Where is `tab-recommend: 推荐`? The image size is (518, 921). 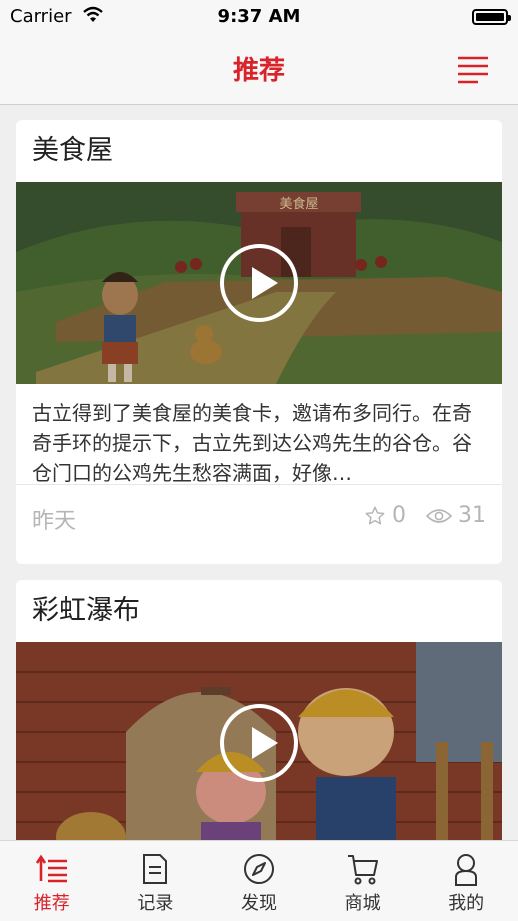 tab-recommend: 推荐 is located at coordinates (52, 881).